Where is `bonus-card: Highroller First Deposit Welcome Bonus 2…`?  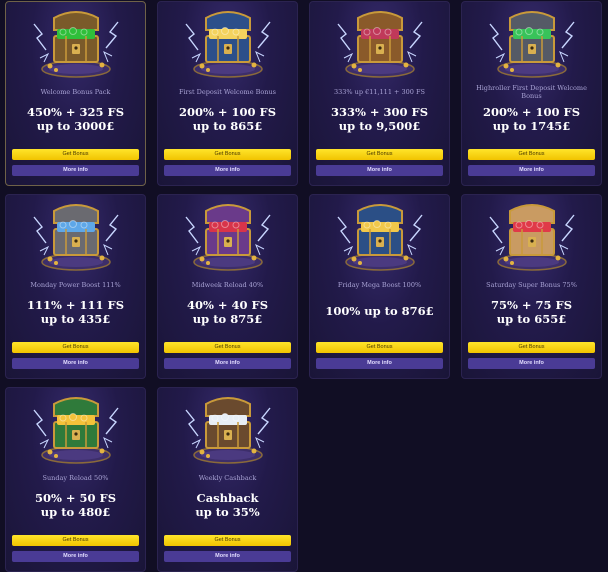
bonus-card: Highroller First Deposit Welcome Bonus 2… is located at coordinates (531, 93).